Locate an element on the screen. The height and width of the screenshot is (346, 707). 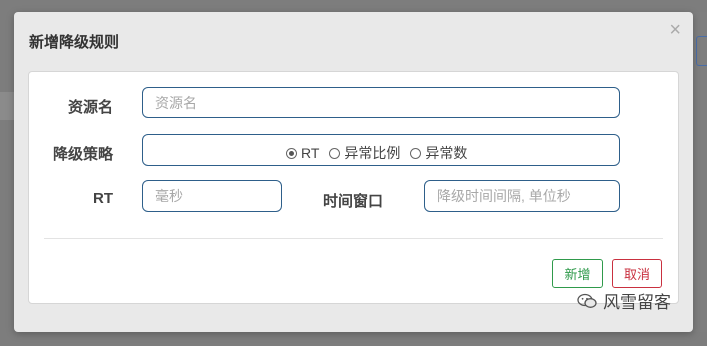
resource-name-label: 资源名 is located at coordinates (90, 107).